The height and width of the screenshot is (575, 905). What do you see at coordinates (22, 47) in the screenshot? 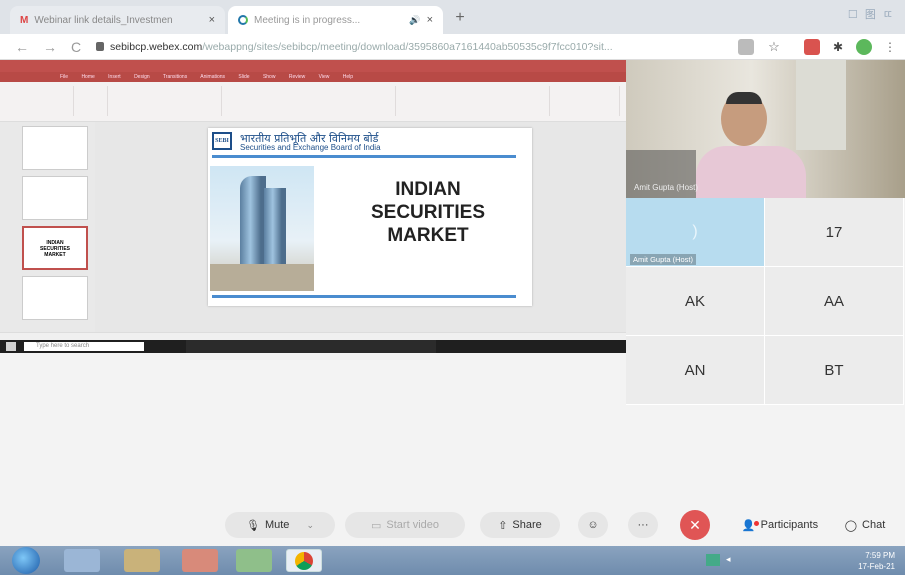
I see `back-button: ←` at bounding box center [22, 47].